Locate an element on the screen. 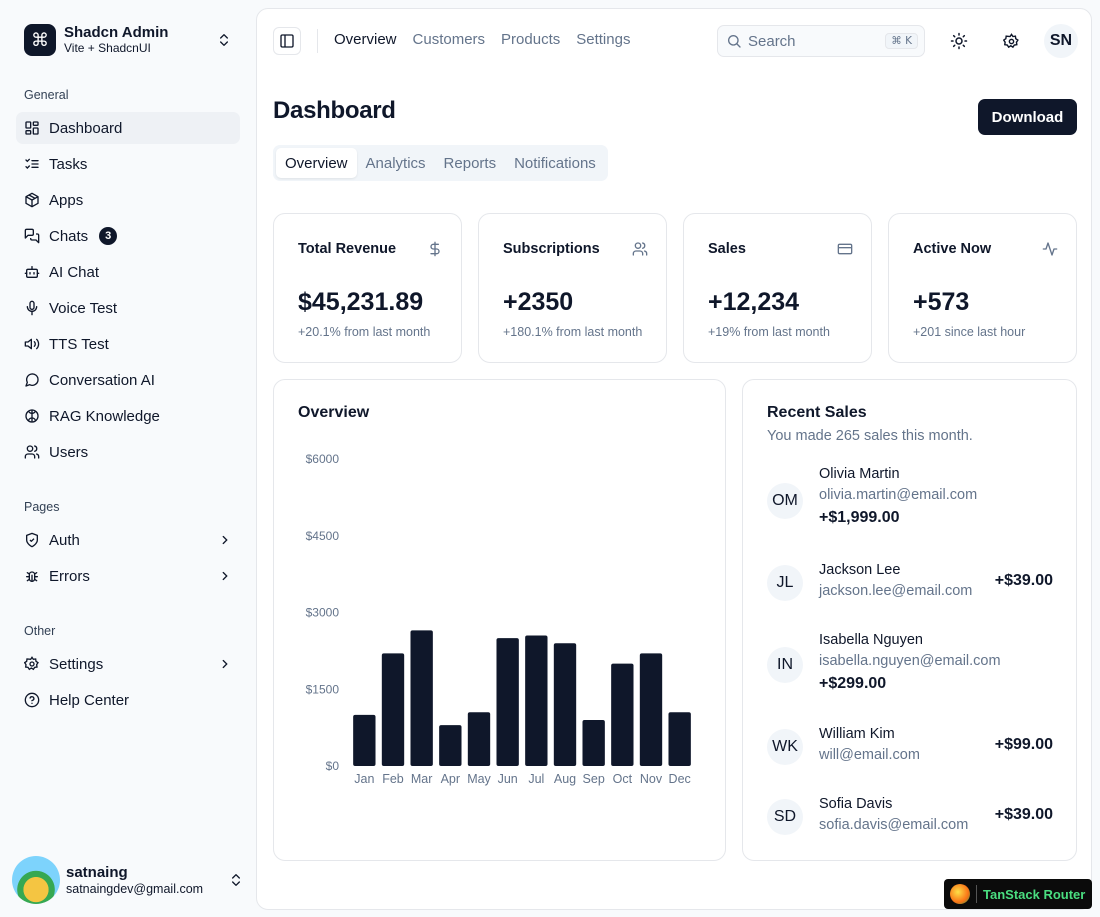 The image size is (1100, 917). settings-button is located at coordinates (1011, 41).